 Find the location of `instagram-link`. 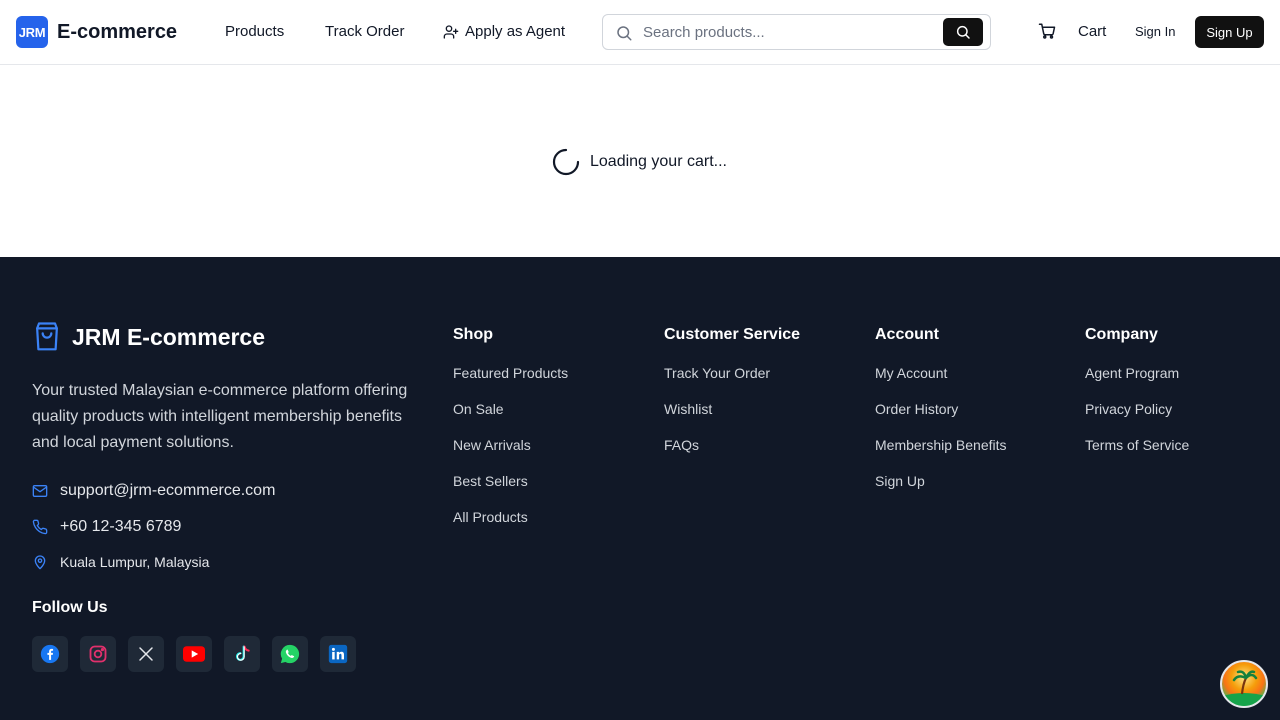

instagram-link is located at coordinates (98, 654).